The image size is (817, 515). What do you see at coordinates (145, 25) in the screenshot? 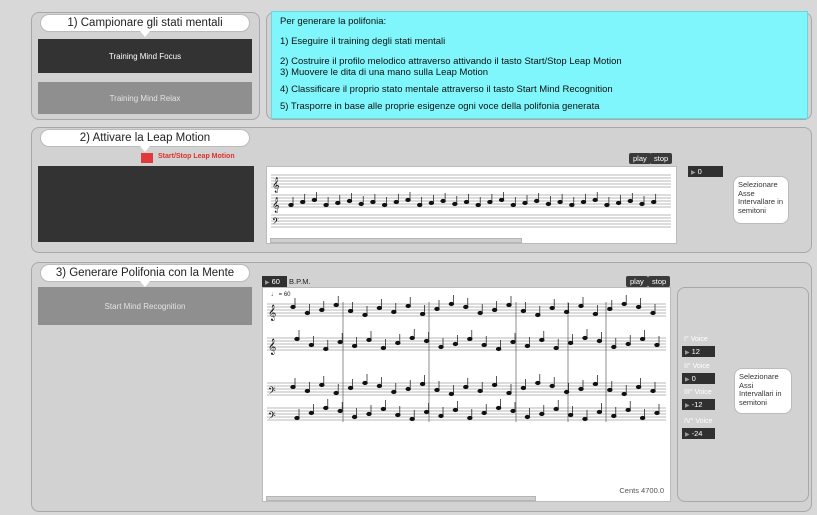
I see `section1-title: 1) Campionare gli stati mentali` at bounding box center [145, 25].